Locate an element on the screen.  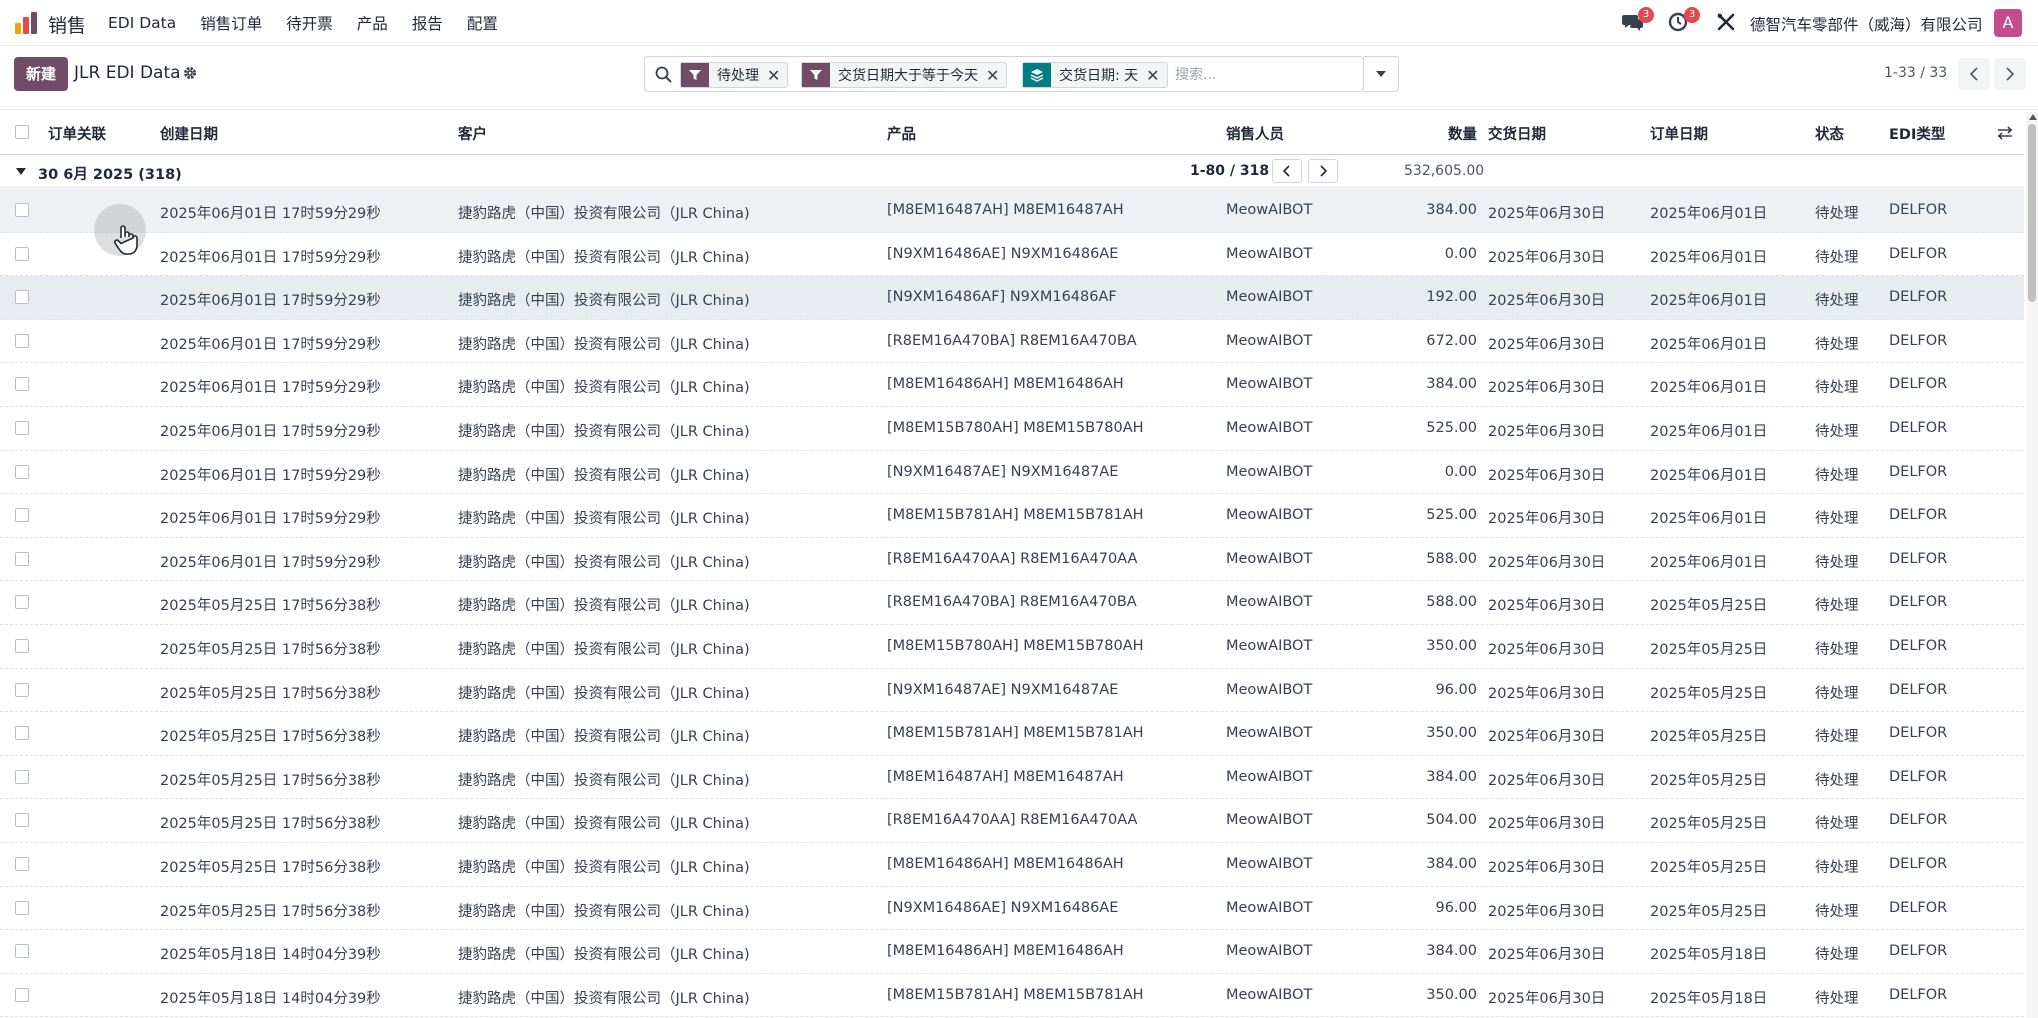
column-header-product: 产品 is located at coordinates (901, 133).